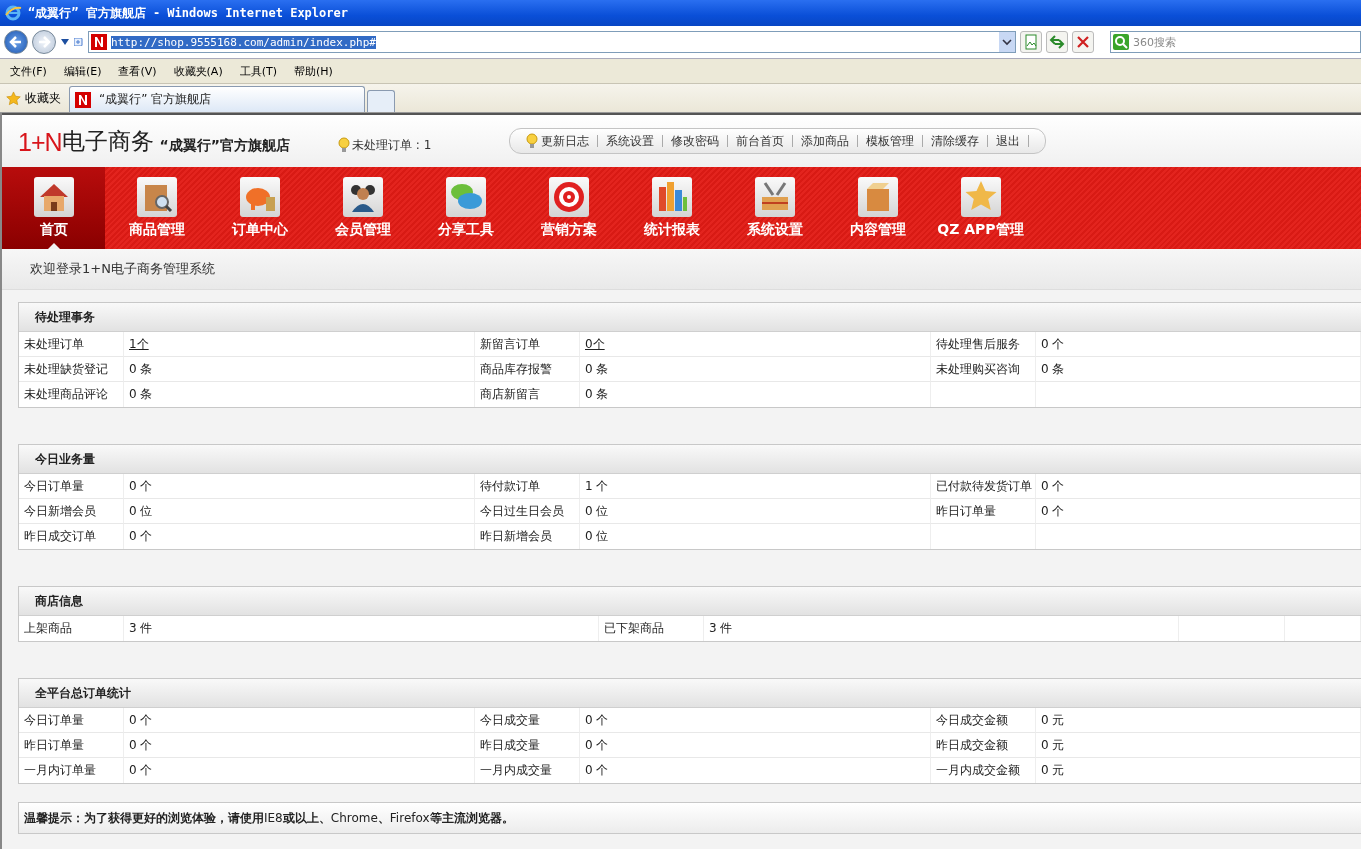 The width and height of the screenshot is (1361, 849). What do you see at coordinates (755, 486) in the screenshot?
I see `field-value: 1 个` at bounding box center [755, 486].